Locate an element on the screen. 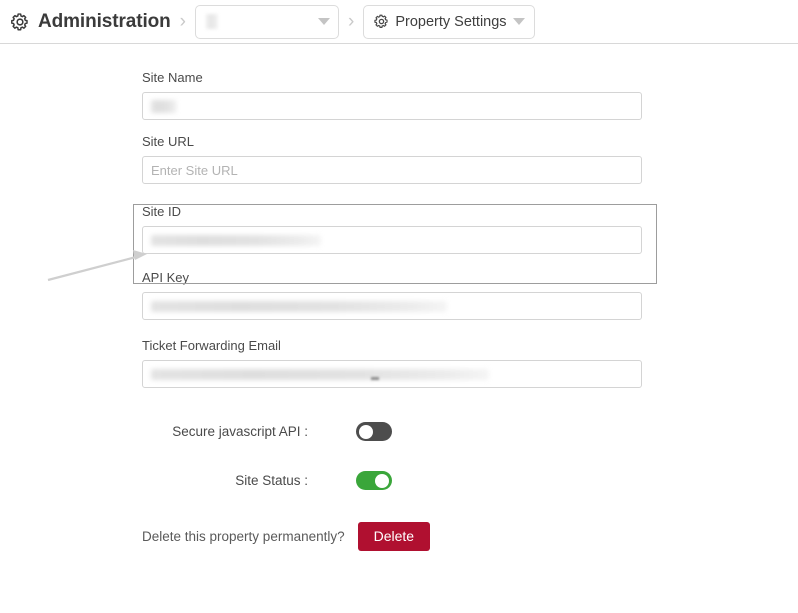 Image resolution: width=798 pixels, height=613 pixels. secure-javascript-api-label: Secure javascript API : is located at coordinates (240, 431).